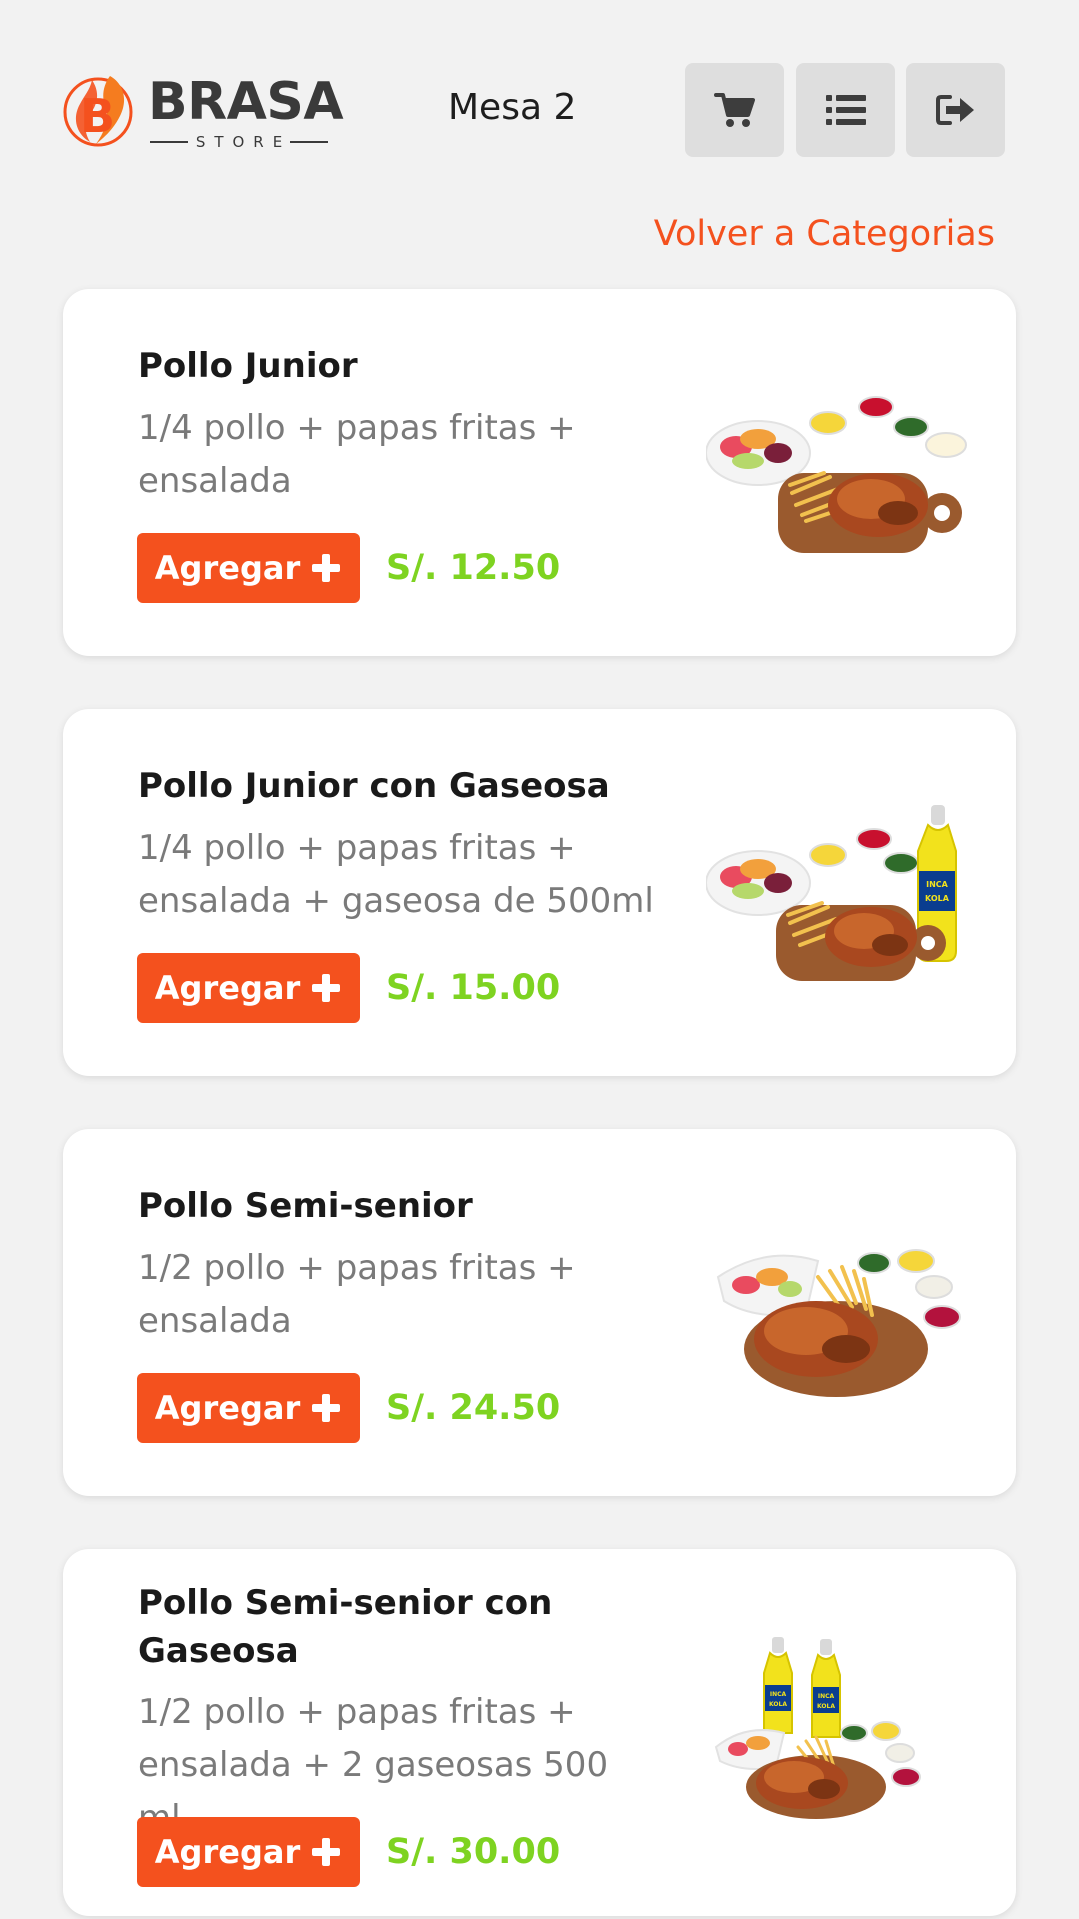  I want to click on product-description: 1/2 pollo + papas fritas + ensalada, so click(357, 1294).